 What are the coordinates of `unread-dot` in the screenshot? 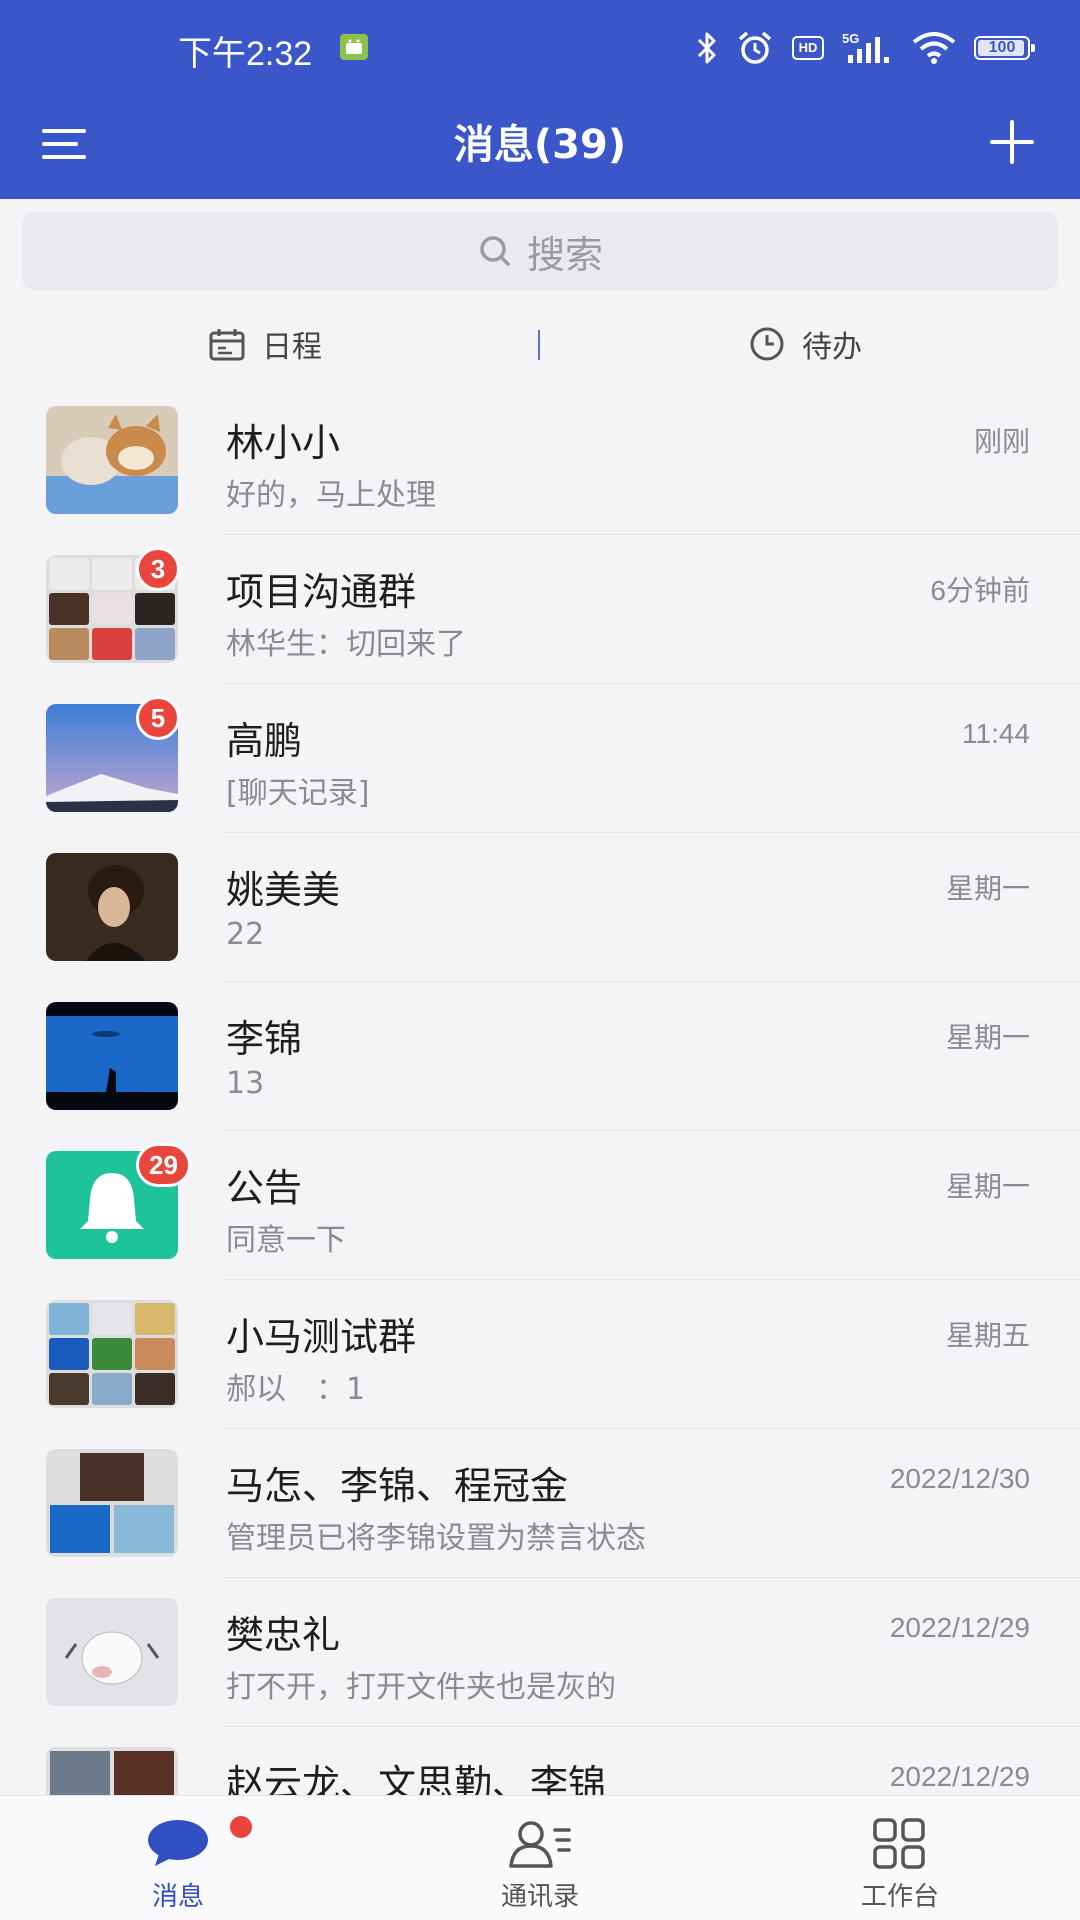 It's located at (241, 1827).